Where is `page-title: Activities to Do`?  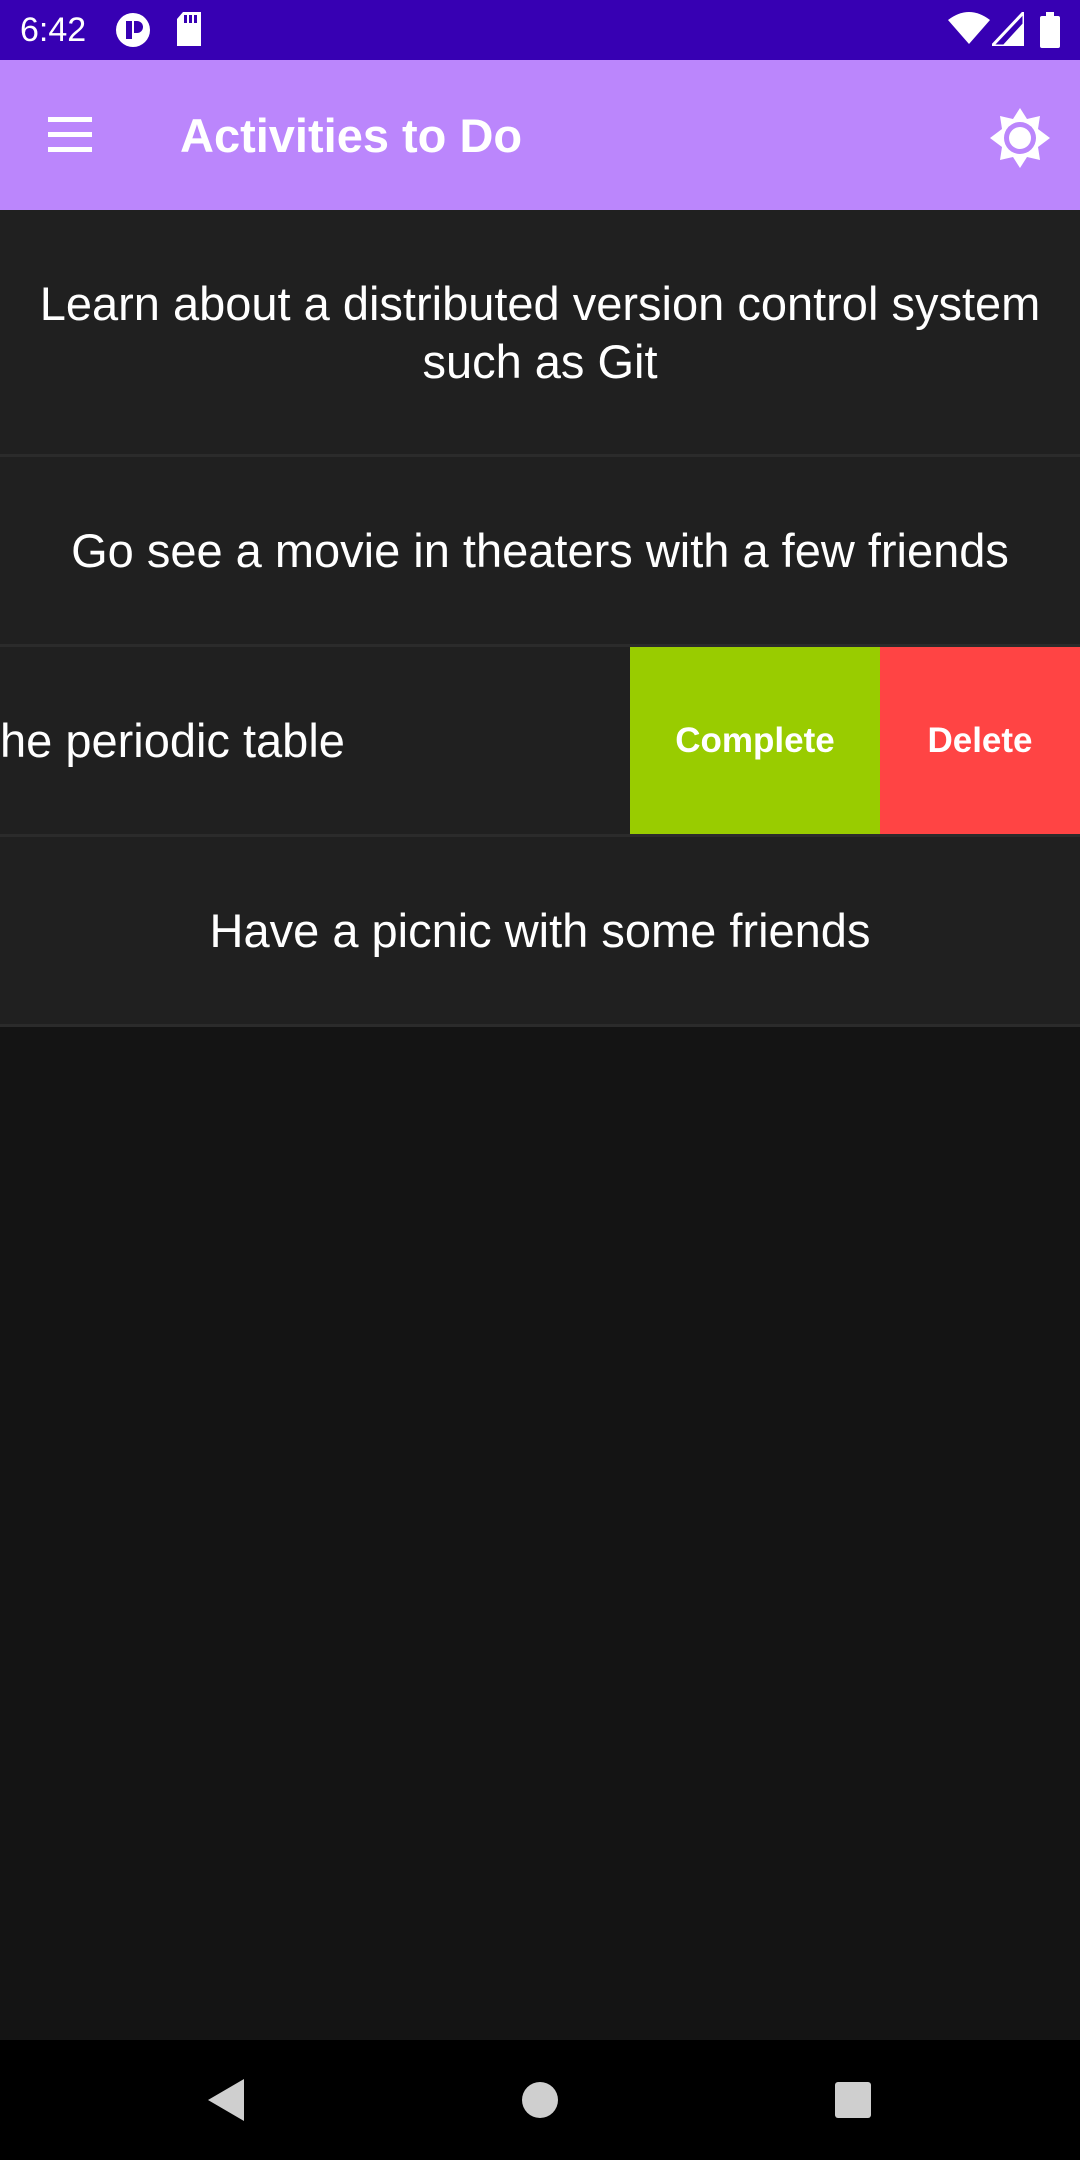
page-title: Activities to Do is located at coordinates (351, 135).